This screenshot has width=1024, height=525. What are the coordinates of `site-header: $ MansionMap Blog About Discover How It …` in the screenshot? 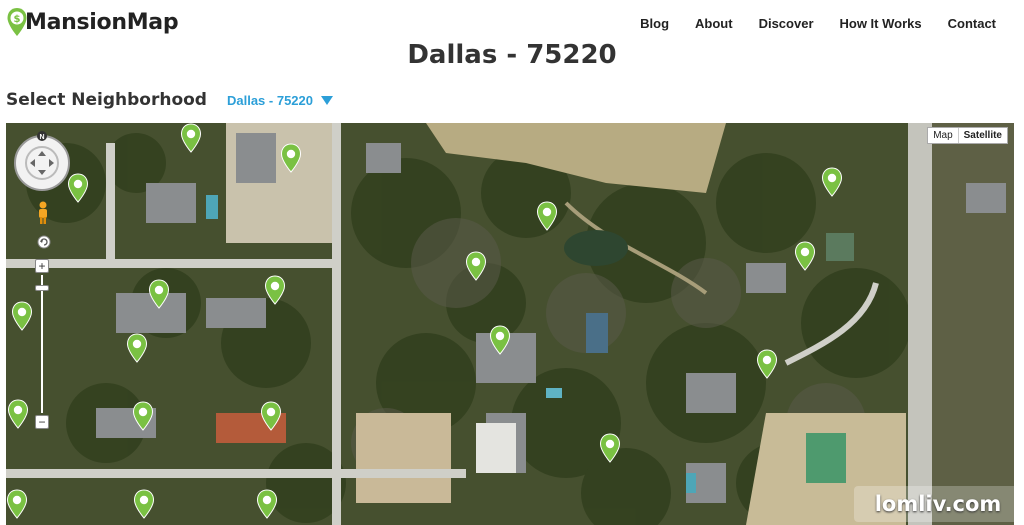 It's located at (512, 22).